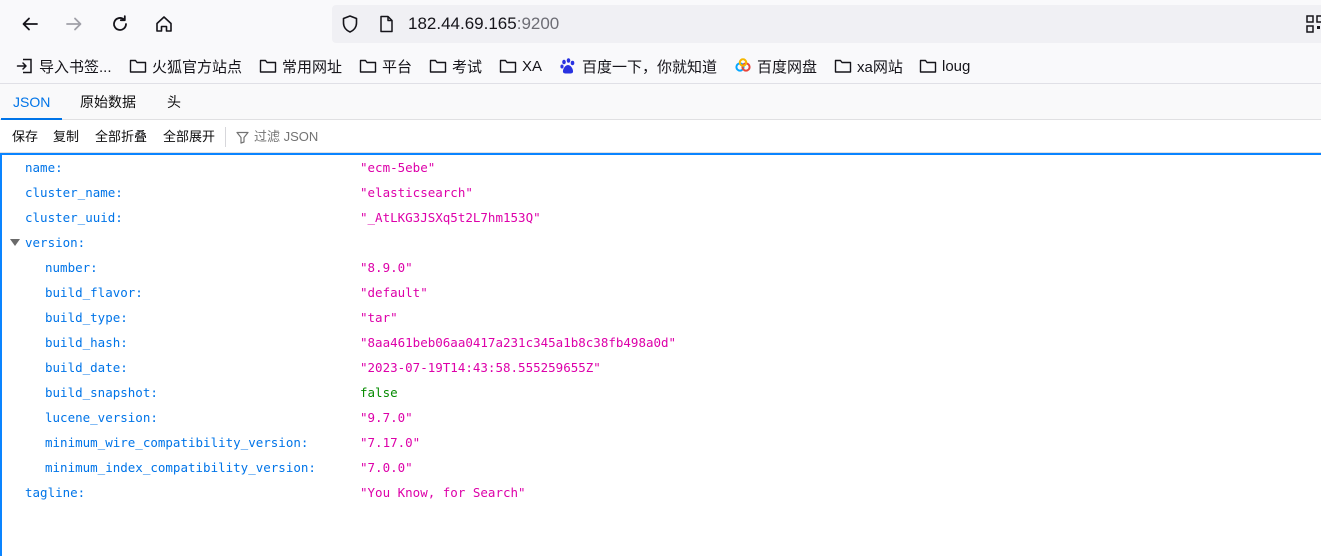 The width and height of the screenshot is (1321, 556). Describe the element at coordinates (787, 67) in the screenshot. I see `bookmark-label: 百度网盘` at that location.